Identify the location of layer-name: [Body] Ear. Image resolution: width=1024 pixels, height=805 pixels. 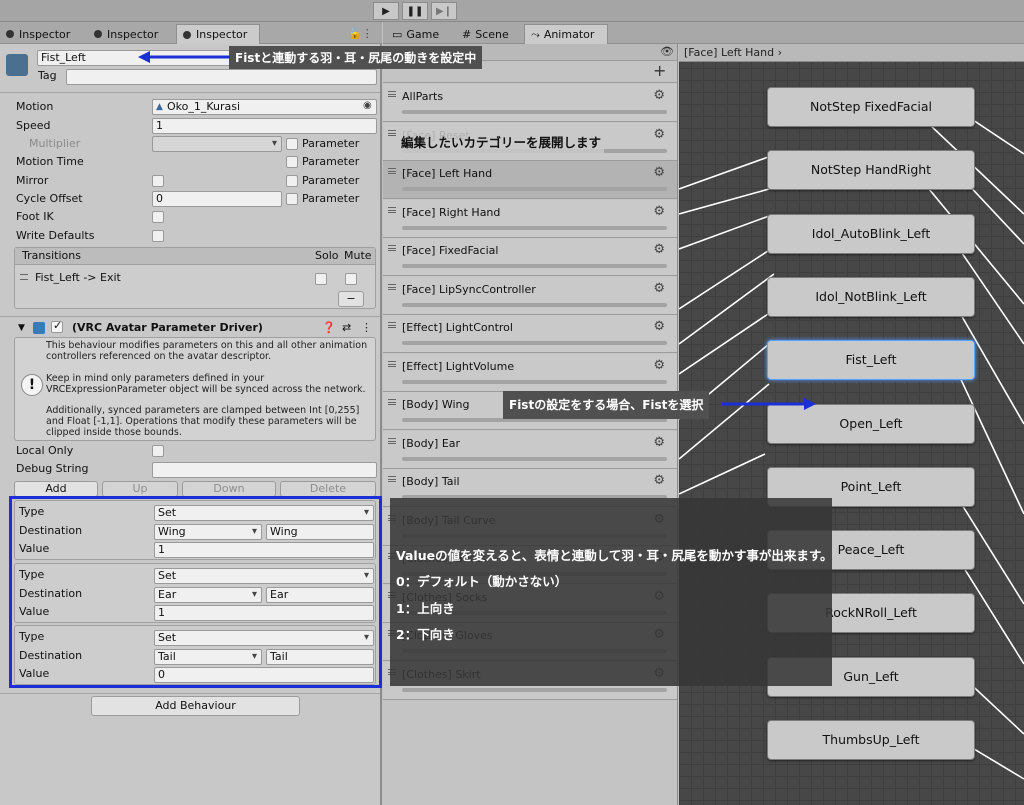
(431, 443).